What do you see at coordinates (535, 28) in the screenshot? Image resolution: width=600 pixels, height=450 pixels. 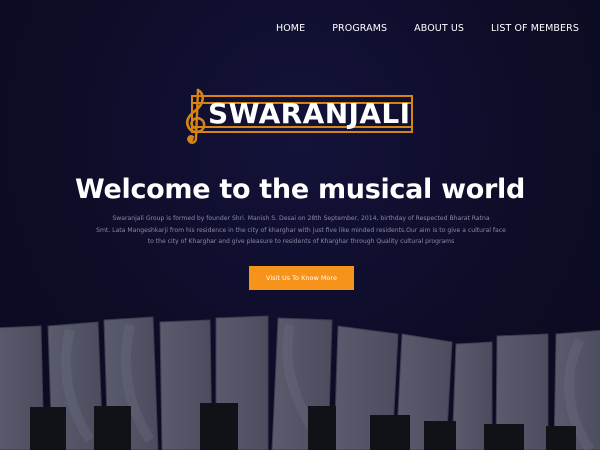 I see `nav-item-list-of-members: LIST OF MEMBERS` at bounding box center [535, 28].